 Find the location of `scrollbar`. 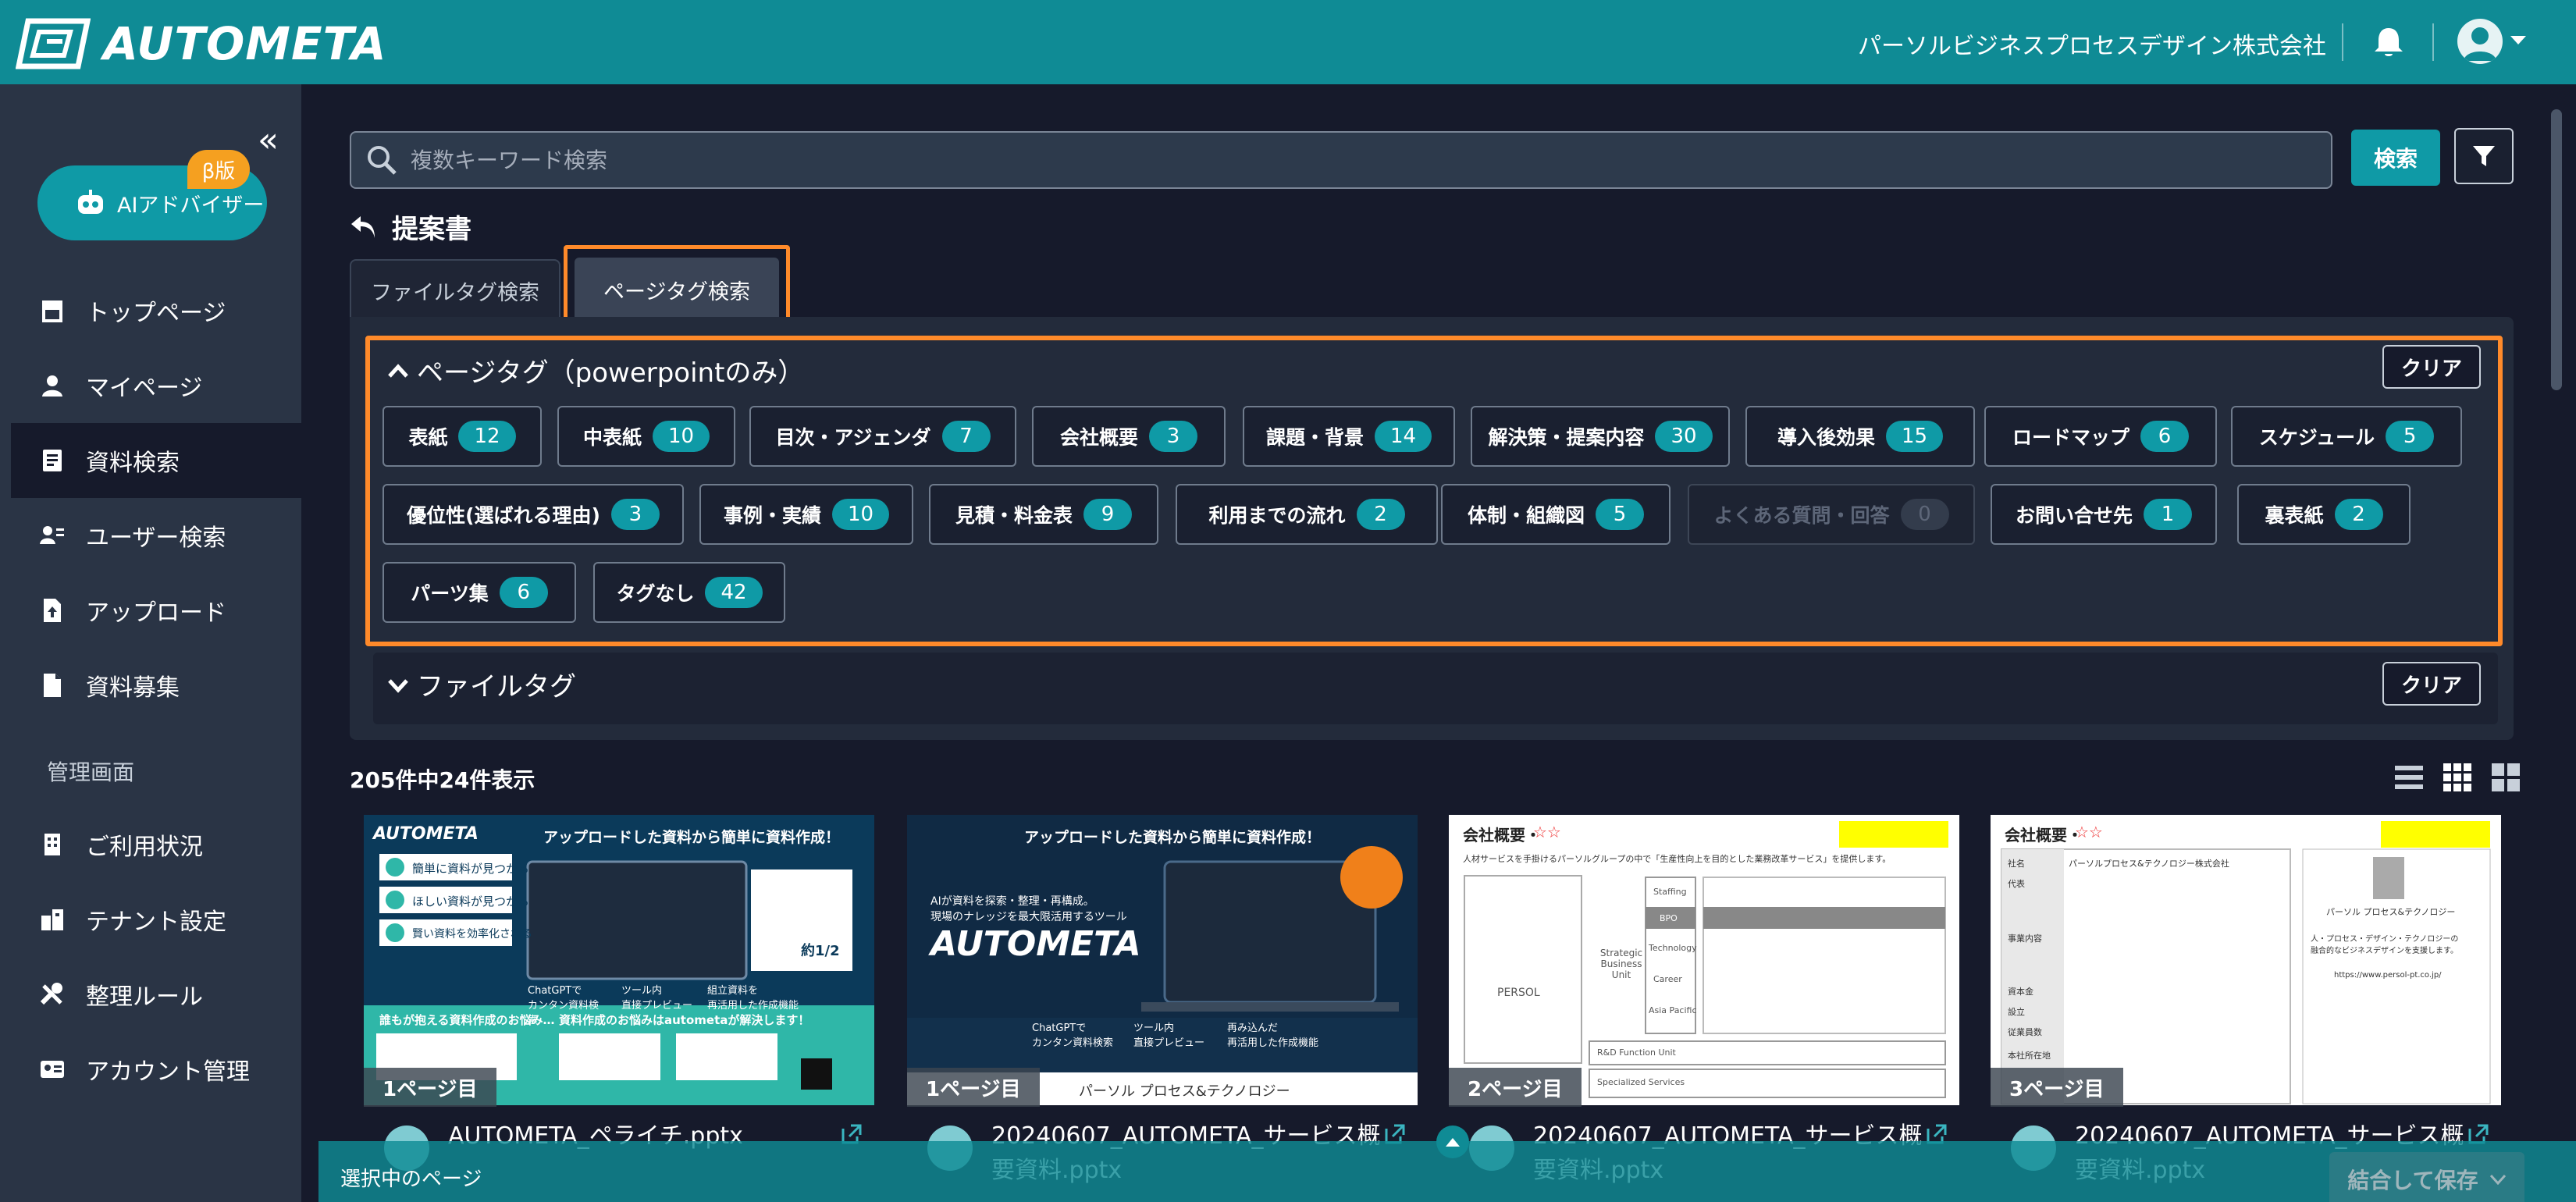

scrollbar is located at coordinates (2556, 249).